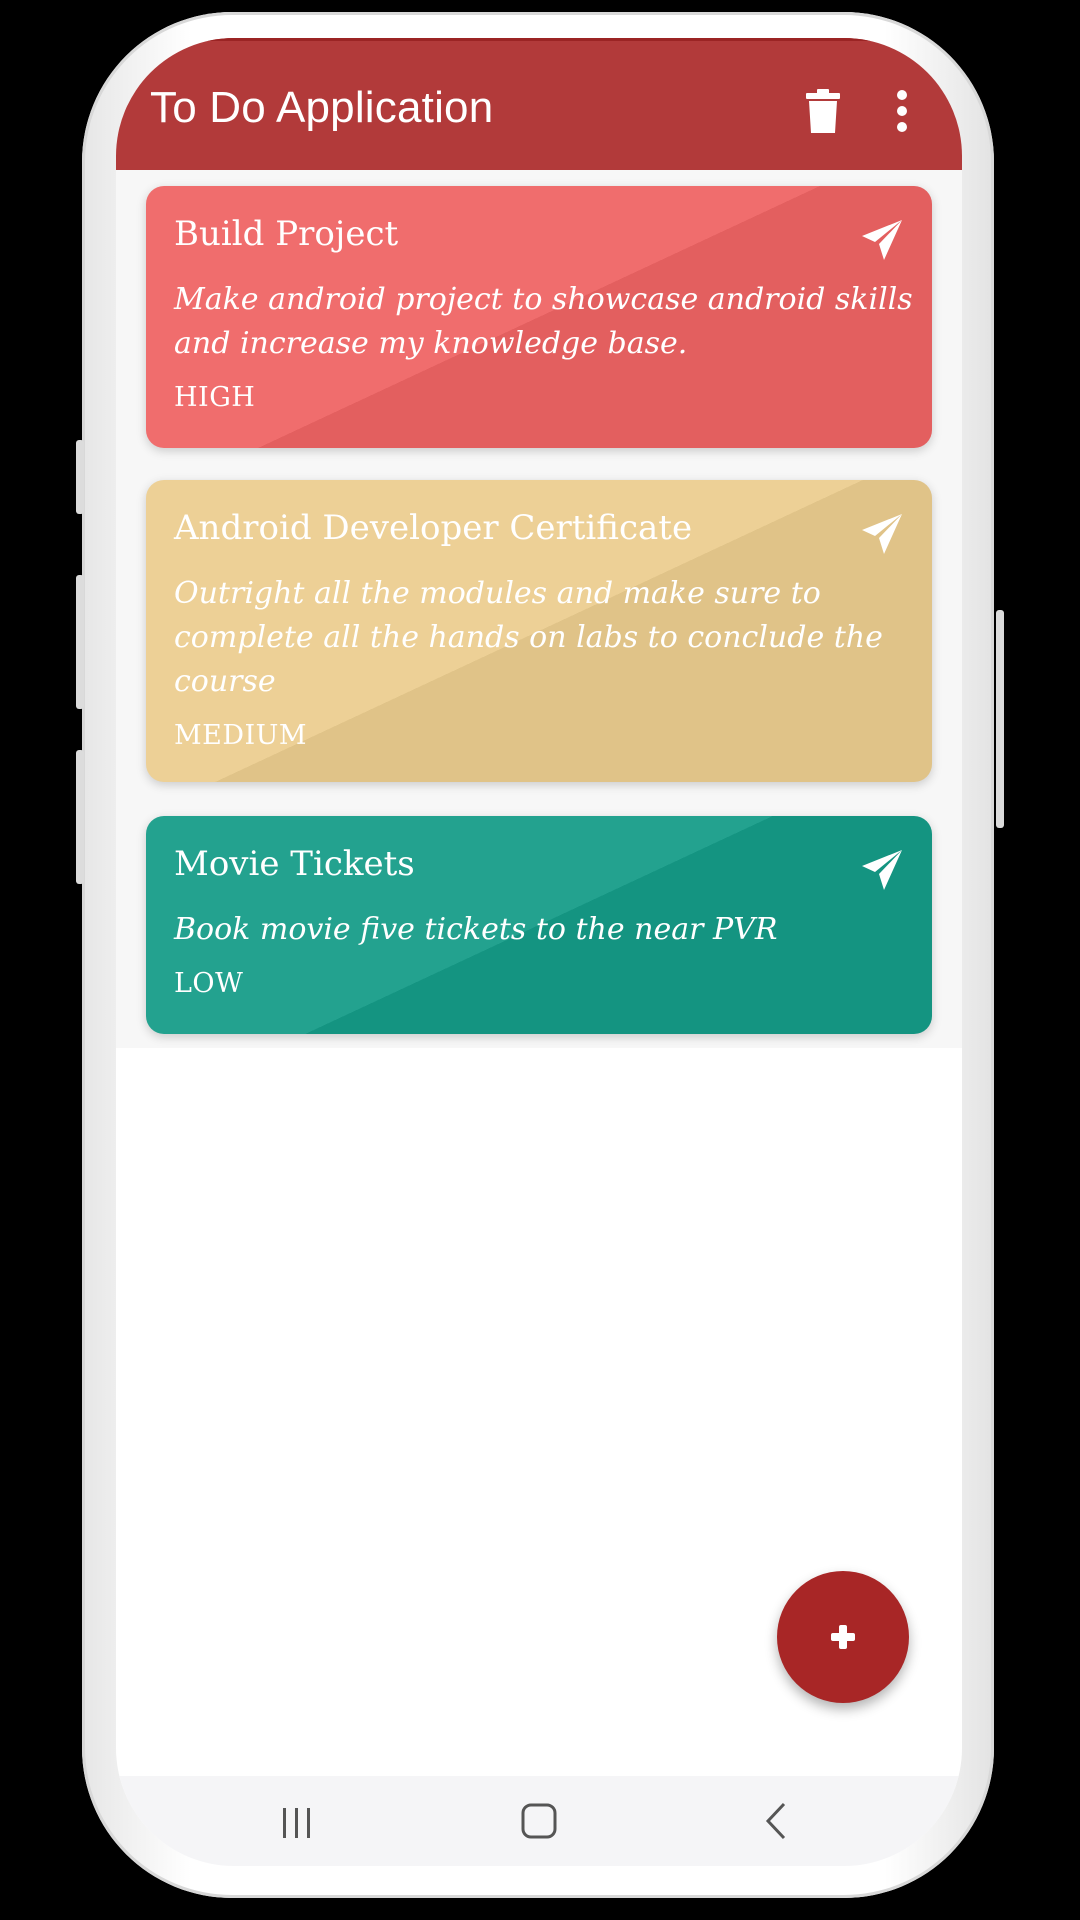  Describe the element at coordinates (433, 528) in the screenshot. I see `todo-title: Android Developer Certificate` at that location.